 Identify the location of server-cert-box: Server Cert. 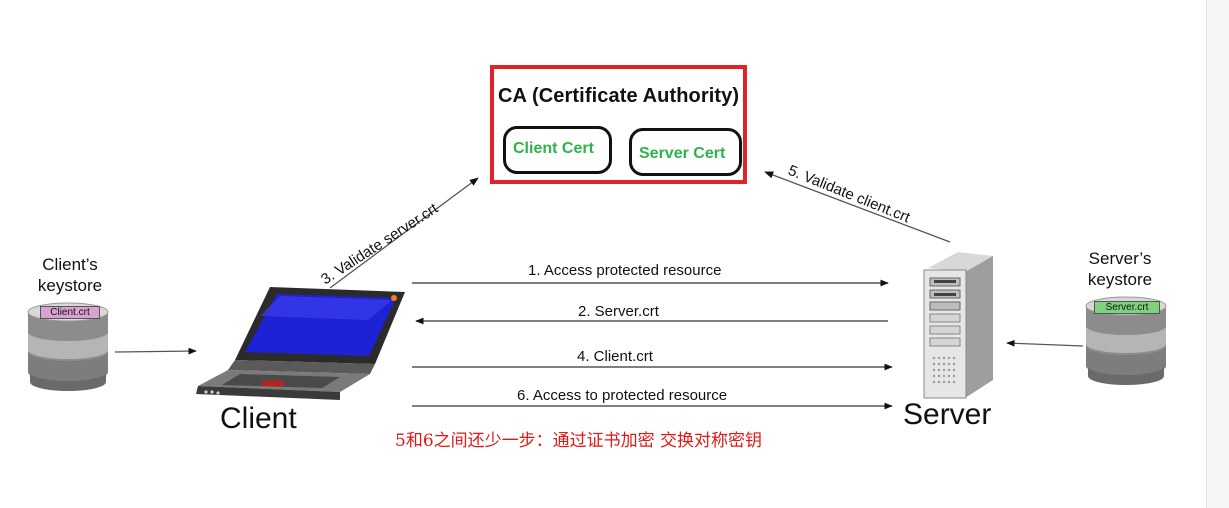
(685, 152).